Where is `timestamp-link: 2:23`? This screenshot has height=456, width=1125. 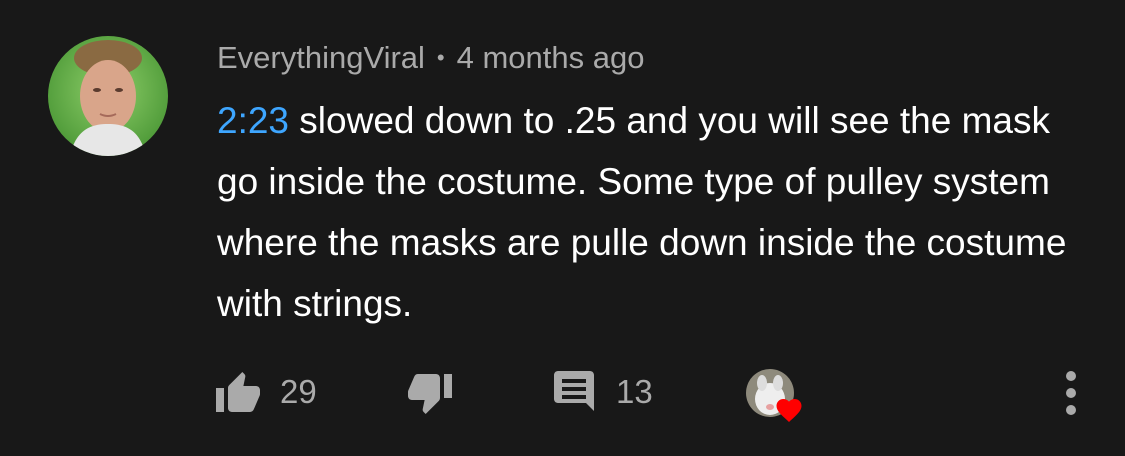 timestamp-link: 2:23 is located at coordinates (253, 120).